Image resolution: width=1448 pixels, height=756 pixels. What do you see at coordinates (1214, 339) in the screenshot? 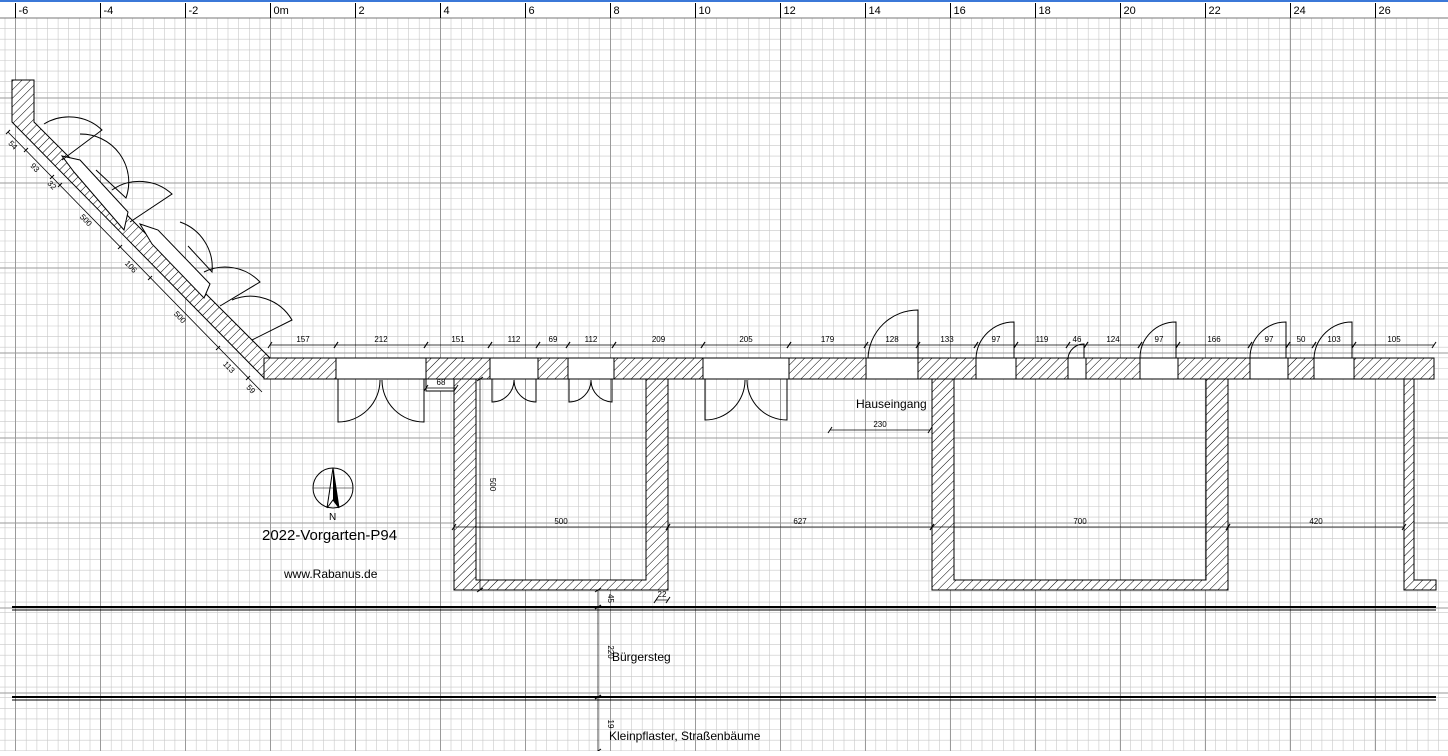
I see `top-wall-dimension: 166` at bounding box center [1214, 339].